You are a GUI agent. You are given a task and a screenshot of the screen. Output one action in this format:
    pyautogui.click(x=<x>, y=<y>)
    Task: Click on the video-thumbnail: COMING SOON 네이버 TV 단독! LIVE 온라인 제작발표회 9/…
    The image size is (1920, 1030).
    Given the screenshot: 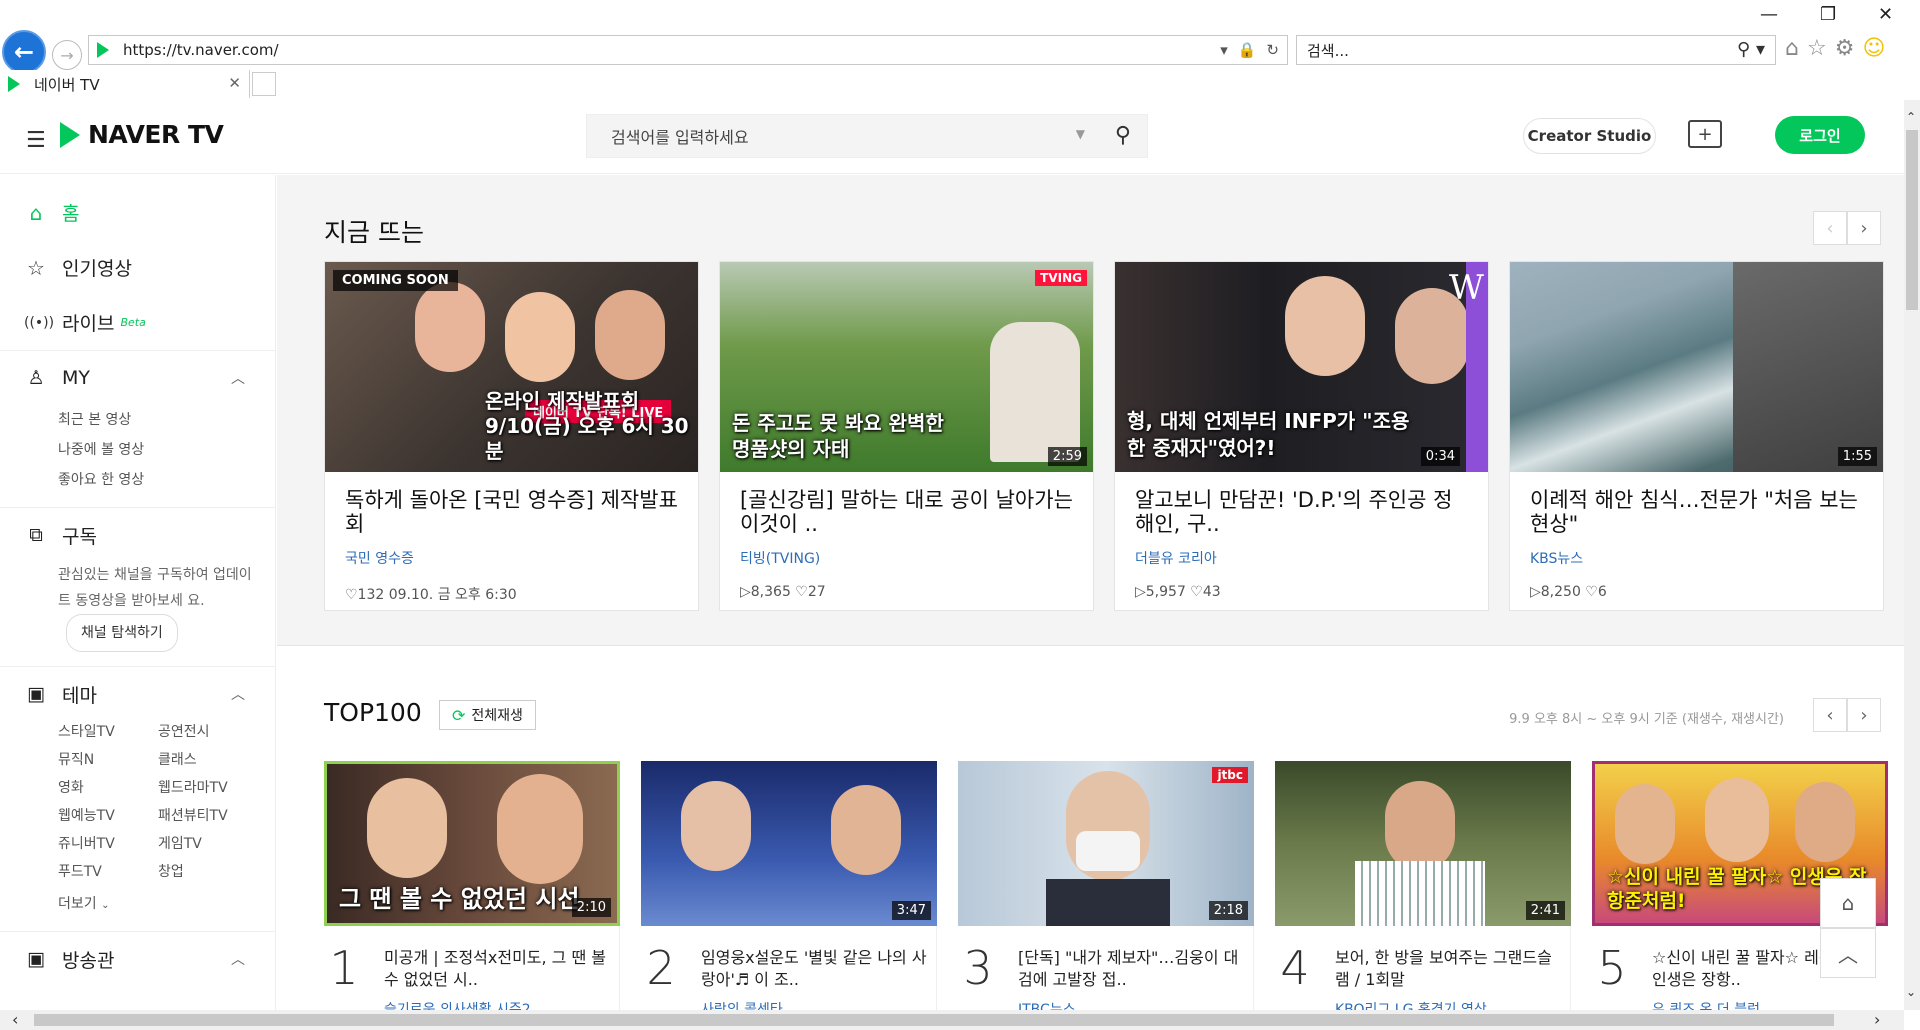 What is the action you would take?
    pyautogui.click(x=511, y=367)
    